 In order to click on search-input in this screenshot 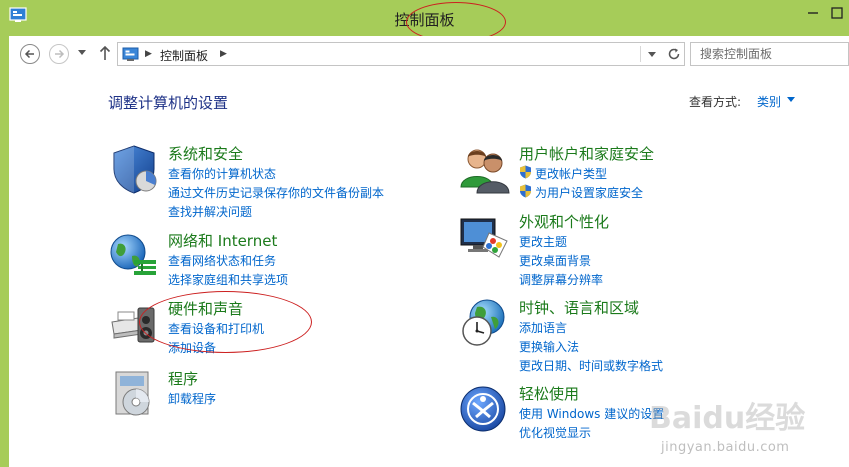, I will do `click(770, 54)`.